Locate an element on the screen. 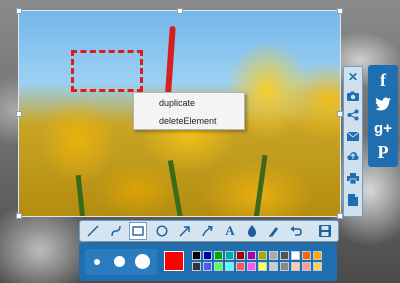 Image resolution: width=400 pixels, height=283 pixels. crop-handle-top is located at coordinates (180, 11).